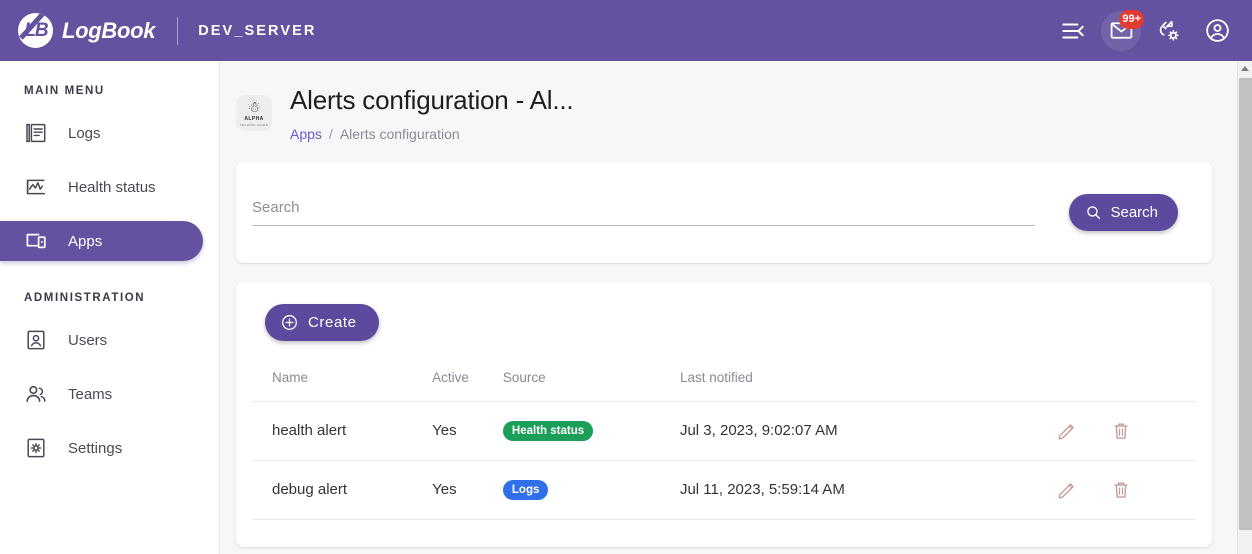 Image resolution: width=1252 pixels, height=554 pixels. What do you see at coordinates (1131, 19) in the screenshot?
I see `mail-unread-badge: 99+` at bounding box center [1131, 19].